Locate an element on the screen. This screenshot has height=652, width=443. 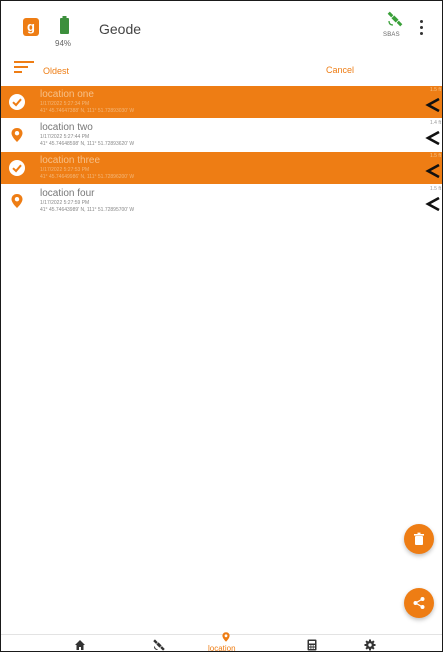
location-name: location one is located at coordinates (67, 94).